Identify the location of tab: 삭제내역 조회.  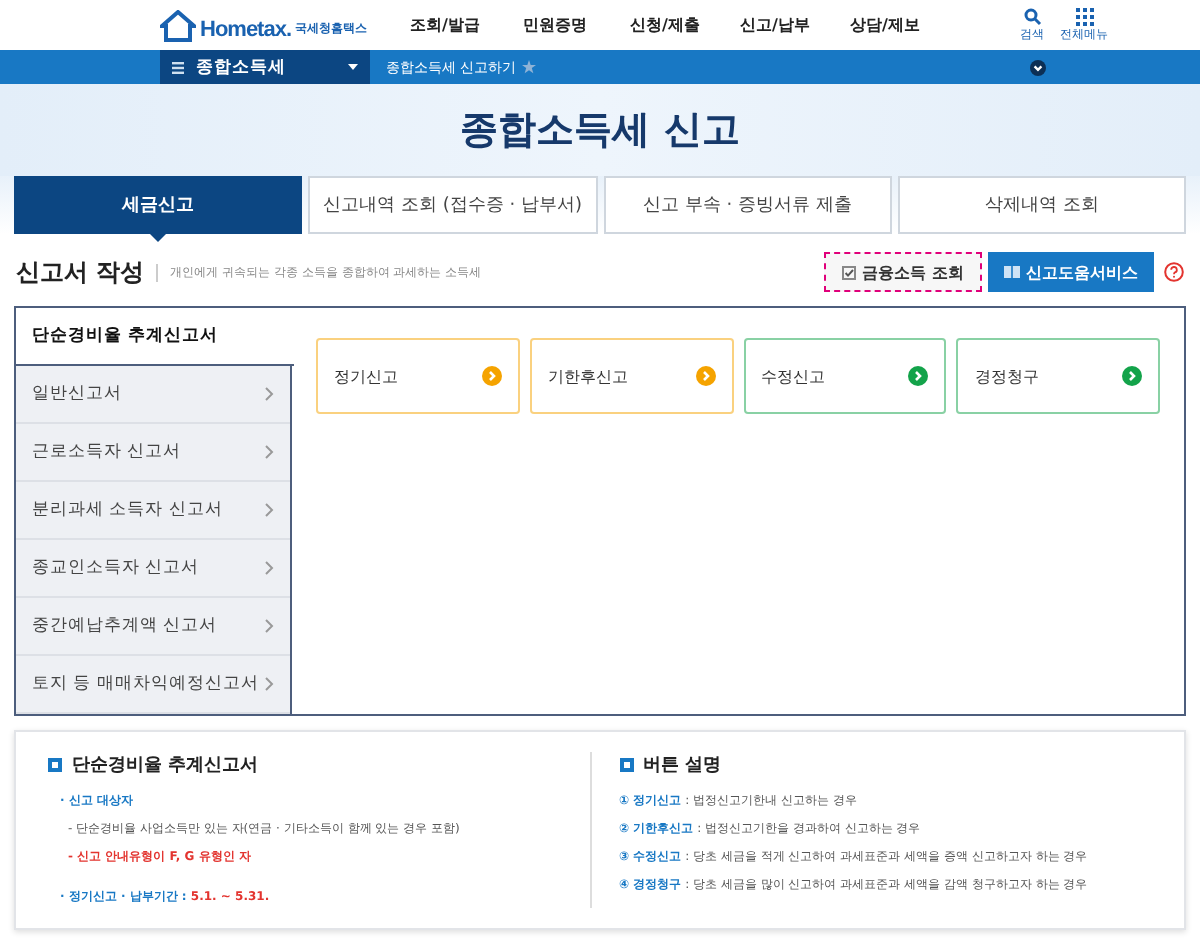
(1041, 205).